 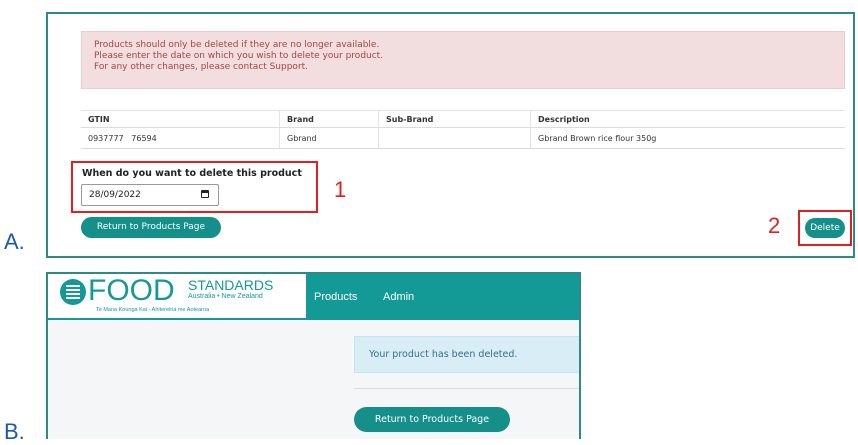 What do you see at coordinates (335, 297) in the screenshot?
I see `nav-products-link: Products` at bounding box center [335, 297].